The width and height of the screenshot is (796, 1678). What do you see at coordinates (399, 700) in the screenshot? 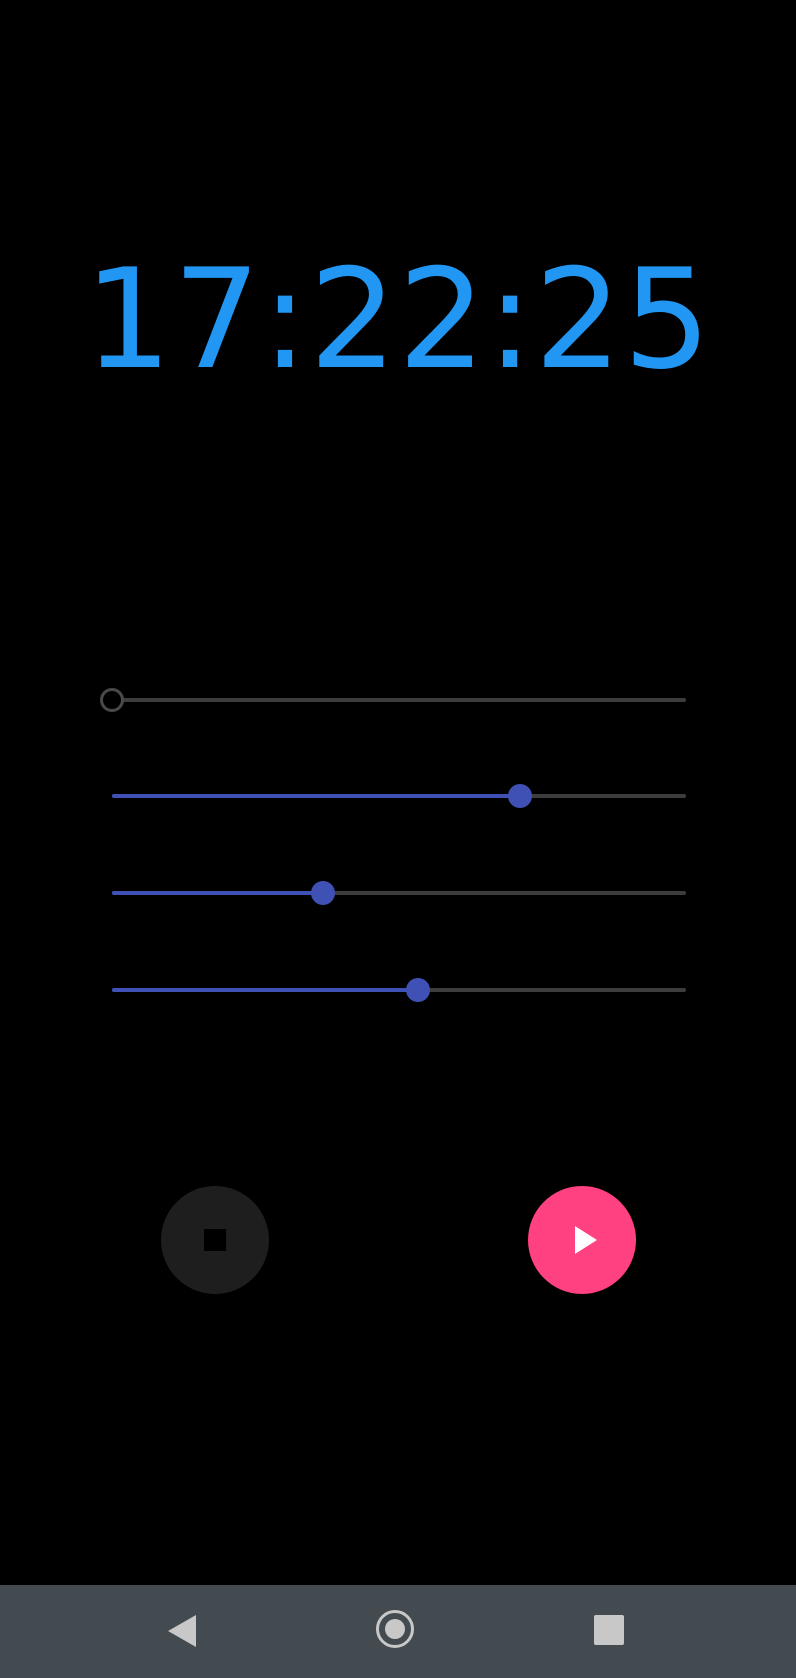
I see `slider-track` at bounding box center [399, 700].